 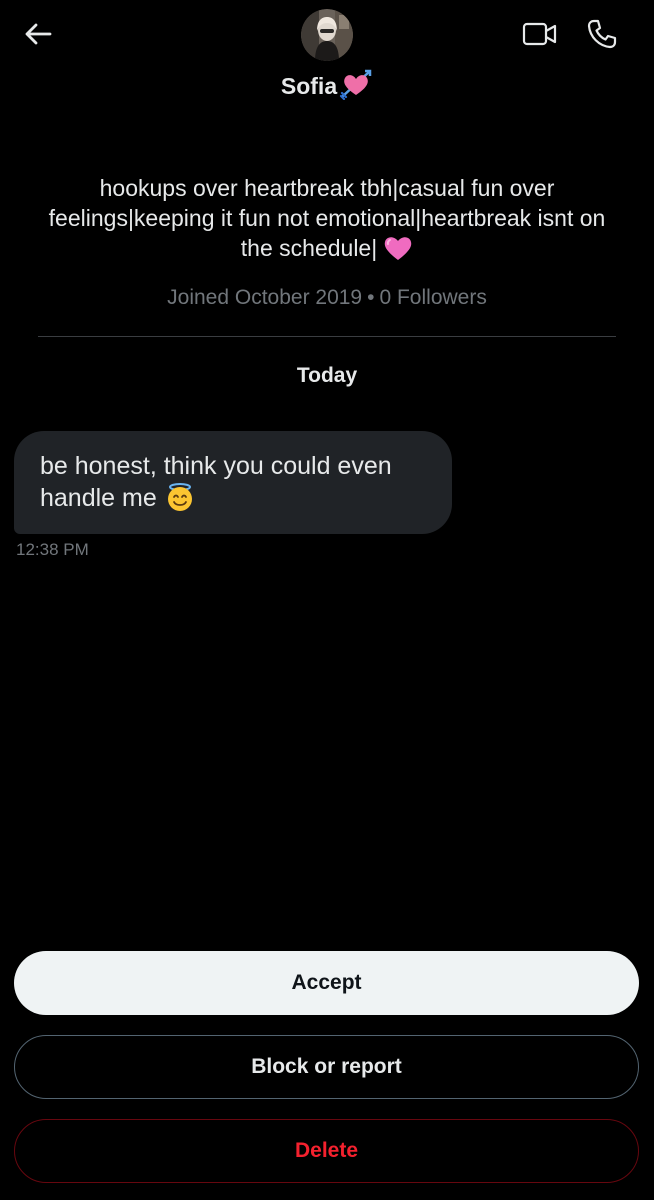 I want to click on message-timestamp: 12:38 PM, so click(x=52, y=549).